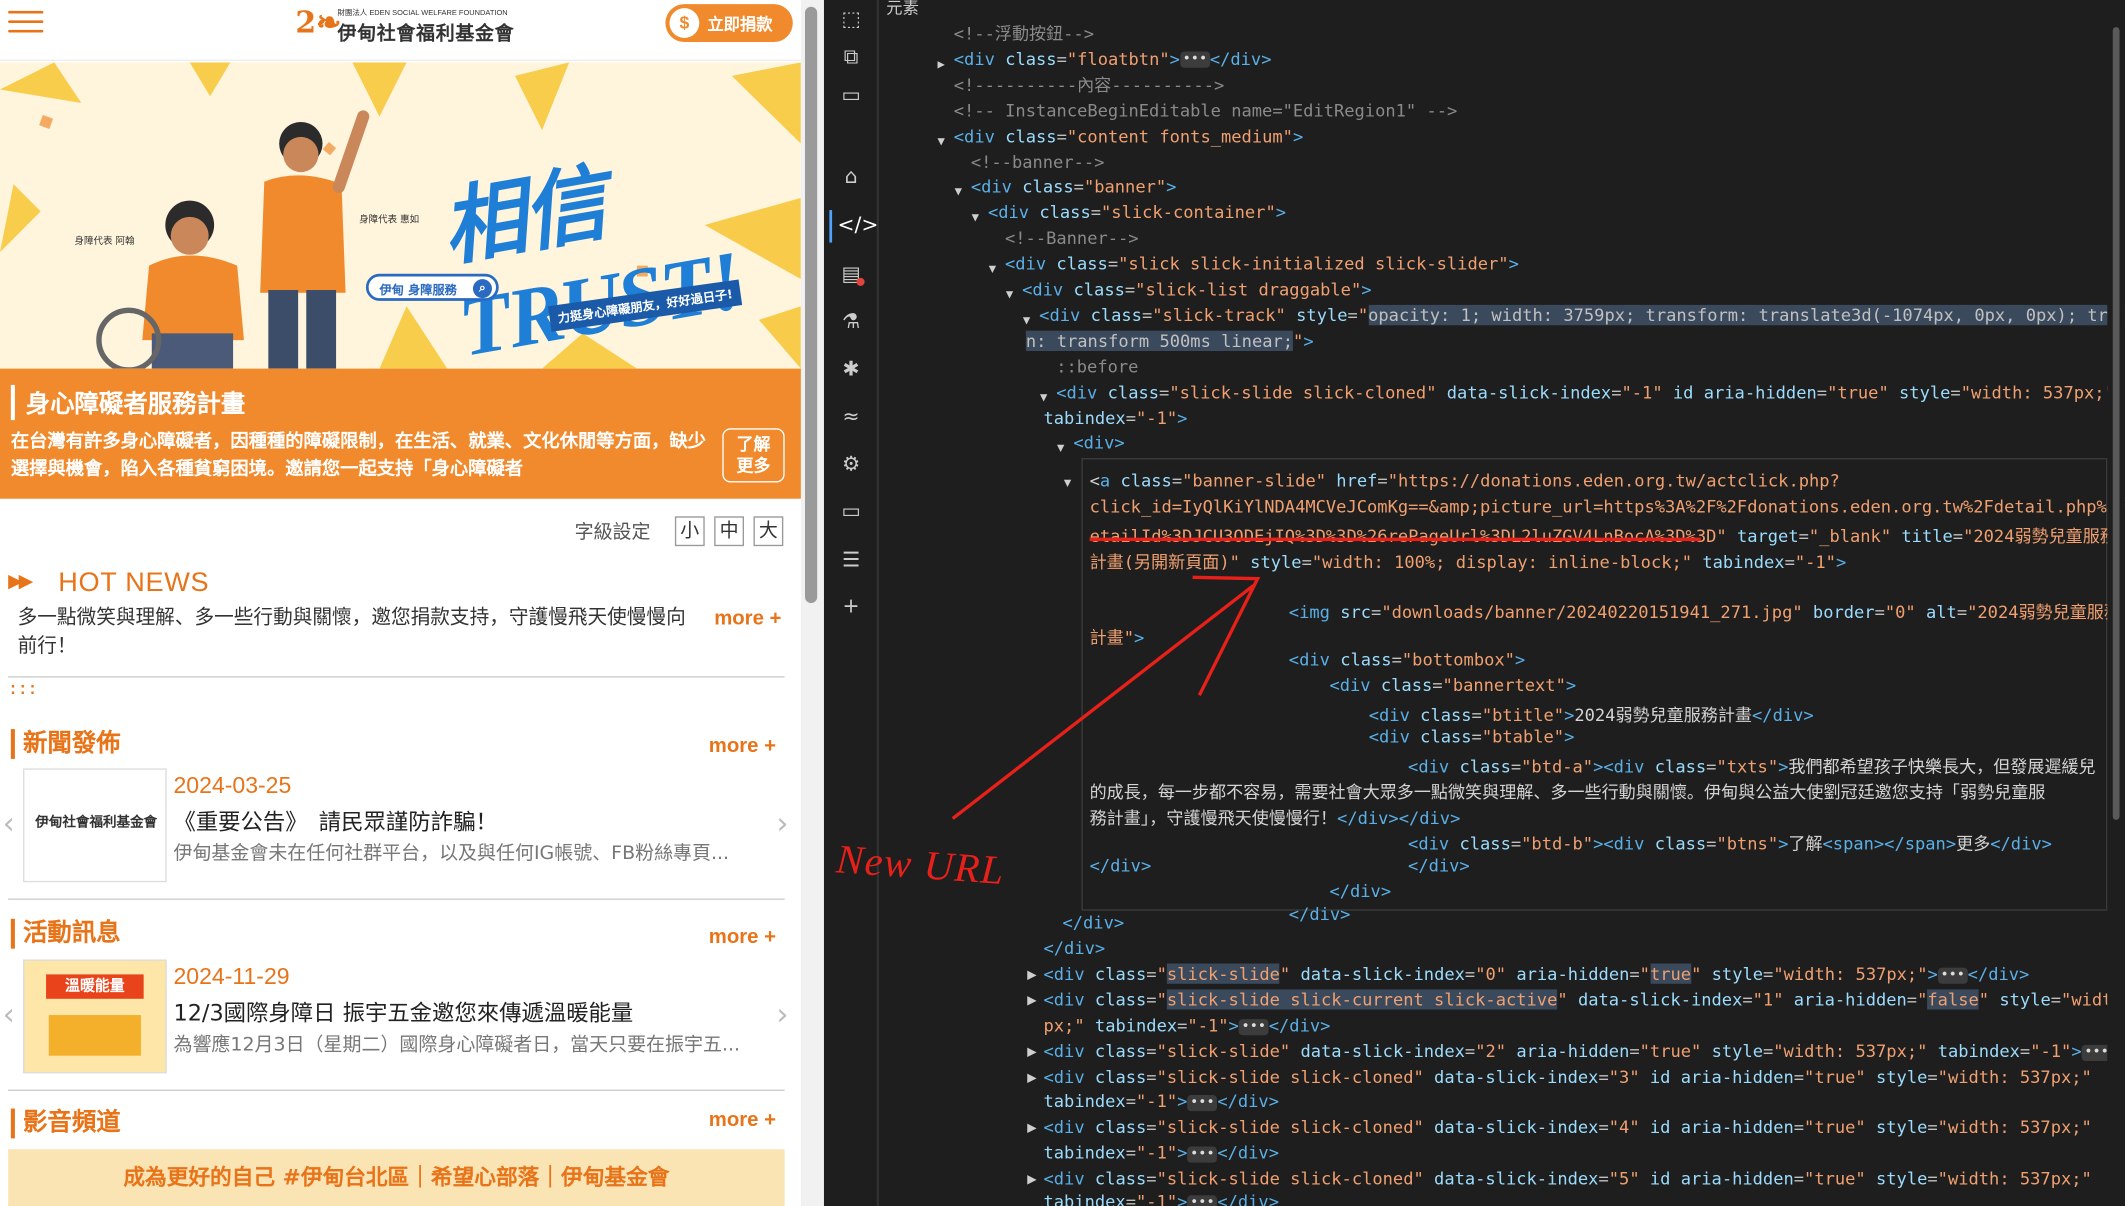 The image size is (2125, 1206). Describe the element at coordinates (95, 1016) in the screenshot. I see `event-thumbnail: 溫暖能量` at that location.